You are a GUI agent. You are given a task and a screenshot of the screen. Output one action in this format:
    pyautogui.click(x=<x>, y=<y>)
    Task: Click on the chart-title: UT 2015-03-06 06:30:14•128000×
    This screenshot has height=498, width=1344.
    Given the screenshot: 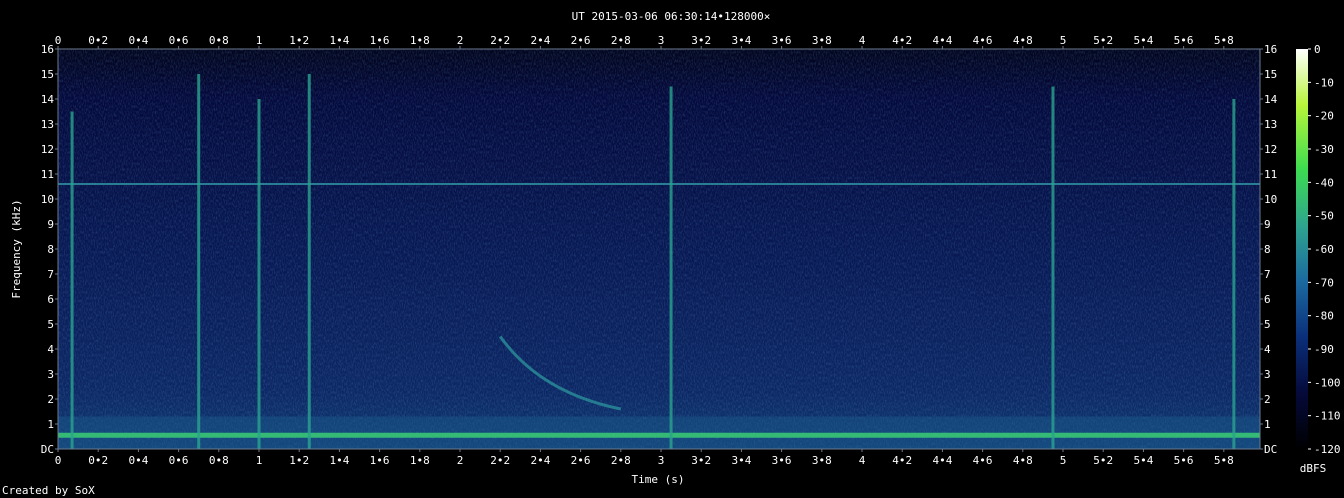 What is the action you would take?
    pyautogui.click(x=671, y=16)
    